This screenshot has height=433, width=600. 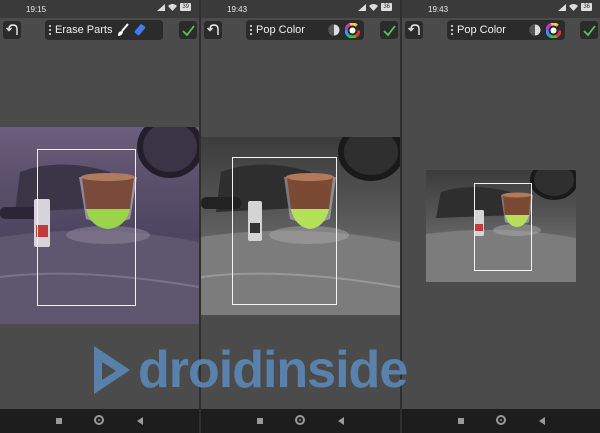 What do you see at coordinates (36, 9) in the screenshot?
I see `status-time: 19:15` at bounding box center [36, 9].